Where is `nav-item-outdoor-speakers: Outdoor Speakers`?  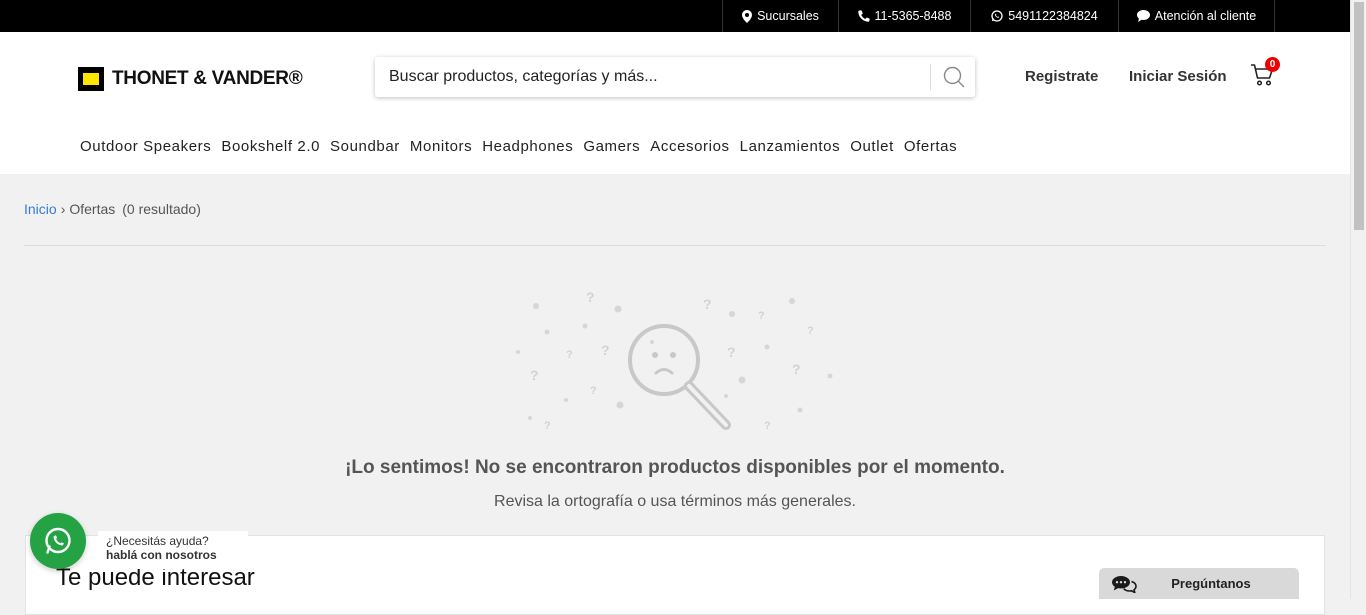
nav-item-outdoor-speakers: Outdoor Speakers is located at coordinates (145, 146).